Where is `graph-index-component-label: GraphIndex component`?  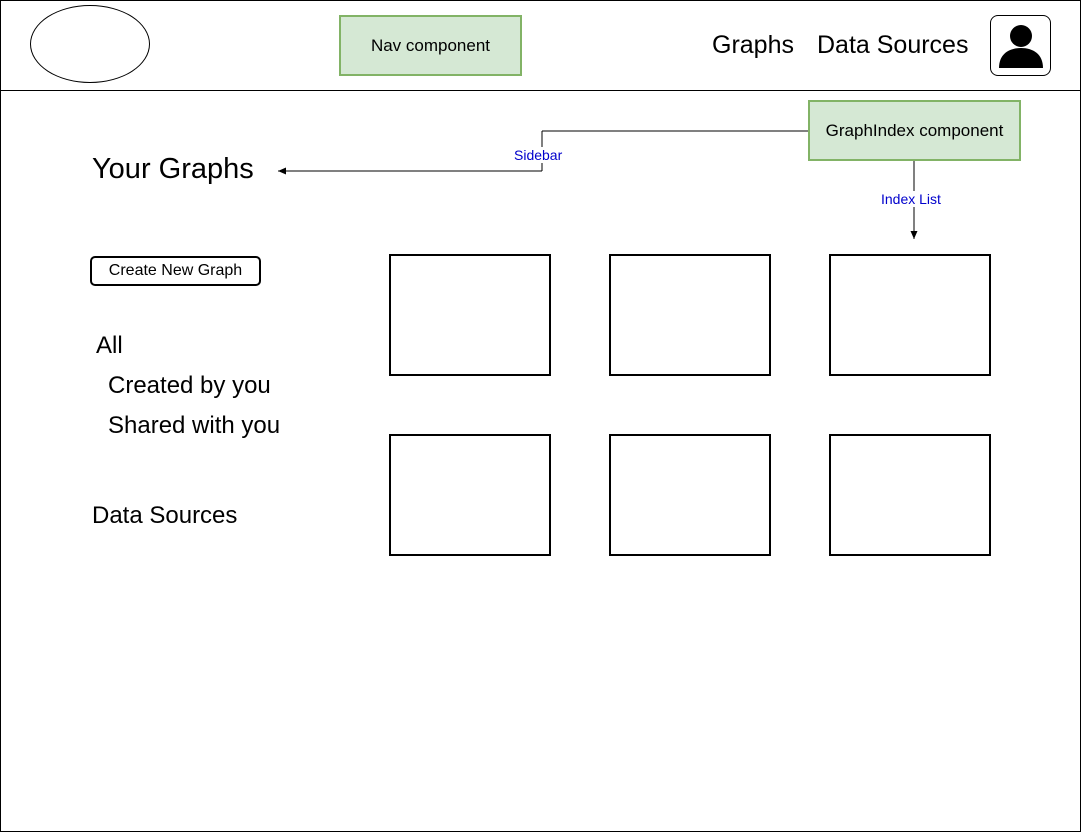
graph-index-component-label: GraphIndex component is located at coordinates (914, 130).